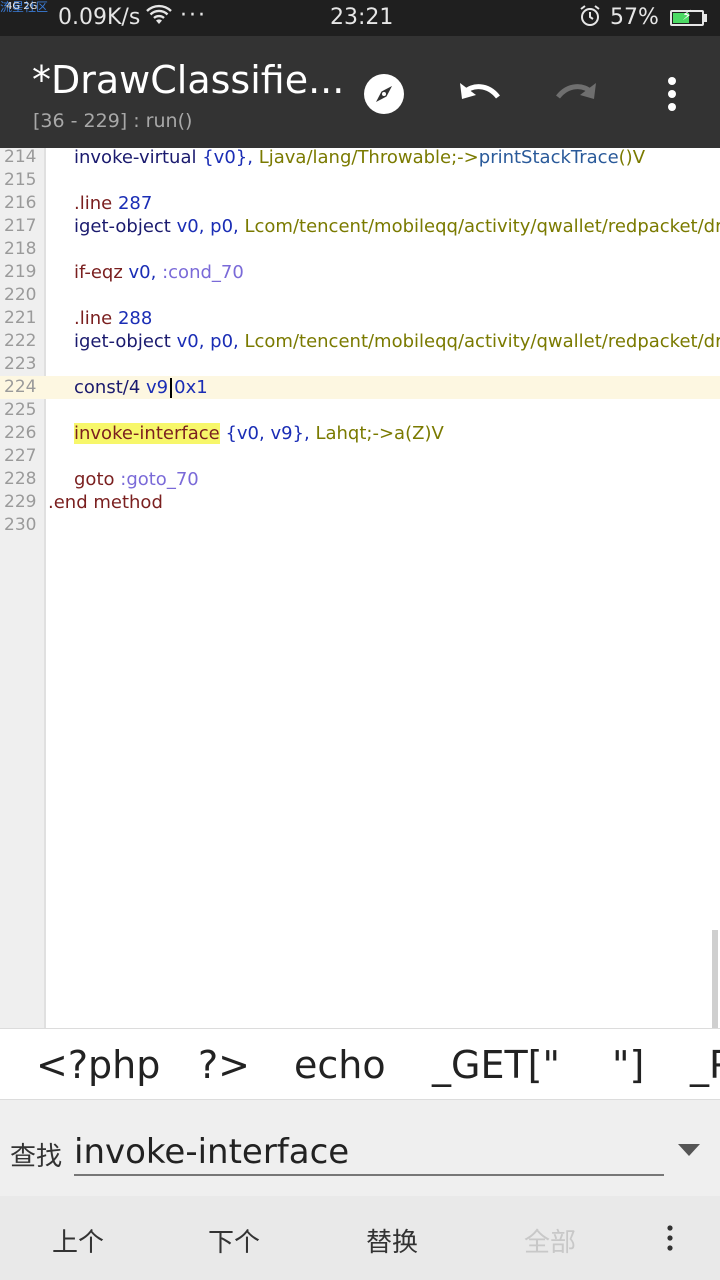  What do you see at coordinates (360, 318) in the screenshot?
I see `code-line: 221 .line 288` at bounding box center [360, 318].